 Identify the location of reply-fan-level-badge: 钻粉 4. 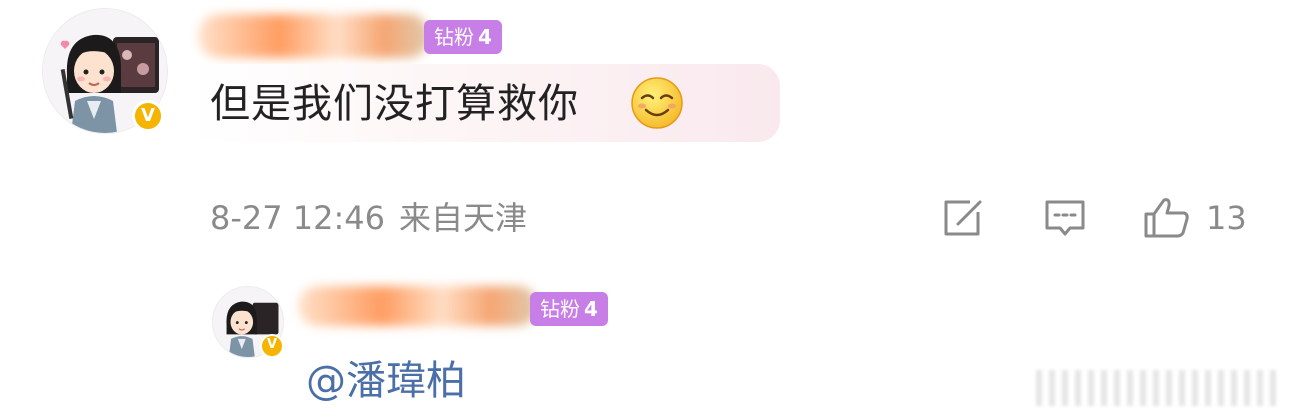
(569, 309).